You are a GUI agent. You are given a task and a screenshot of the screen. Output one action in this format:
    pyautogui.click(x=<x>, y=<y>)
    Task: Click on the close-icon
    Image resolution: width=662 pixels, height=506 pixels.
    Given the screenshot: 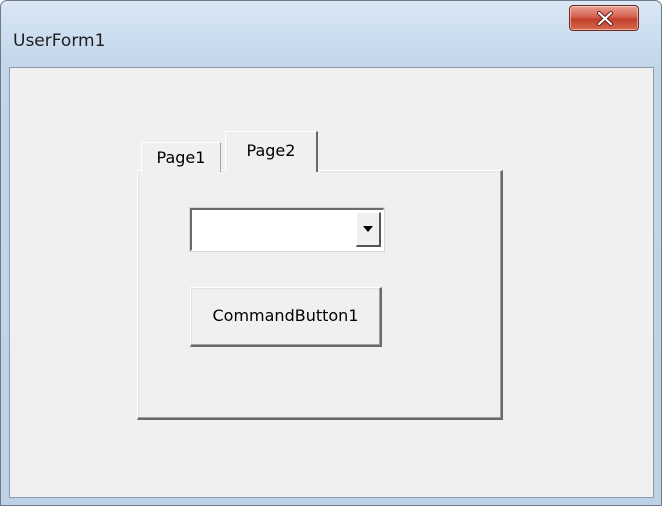 What is the action you would take?
    pyautogui.click(x=605, y=18)
    